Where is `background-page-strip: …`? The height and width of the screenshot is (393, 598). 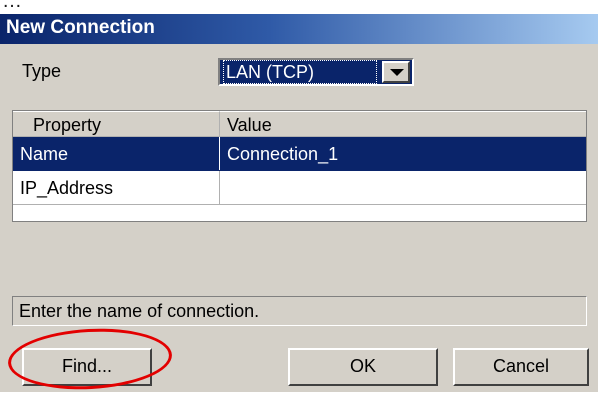
background-page-strip: … is located at coordinates (299, 7).